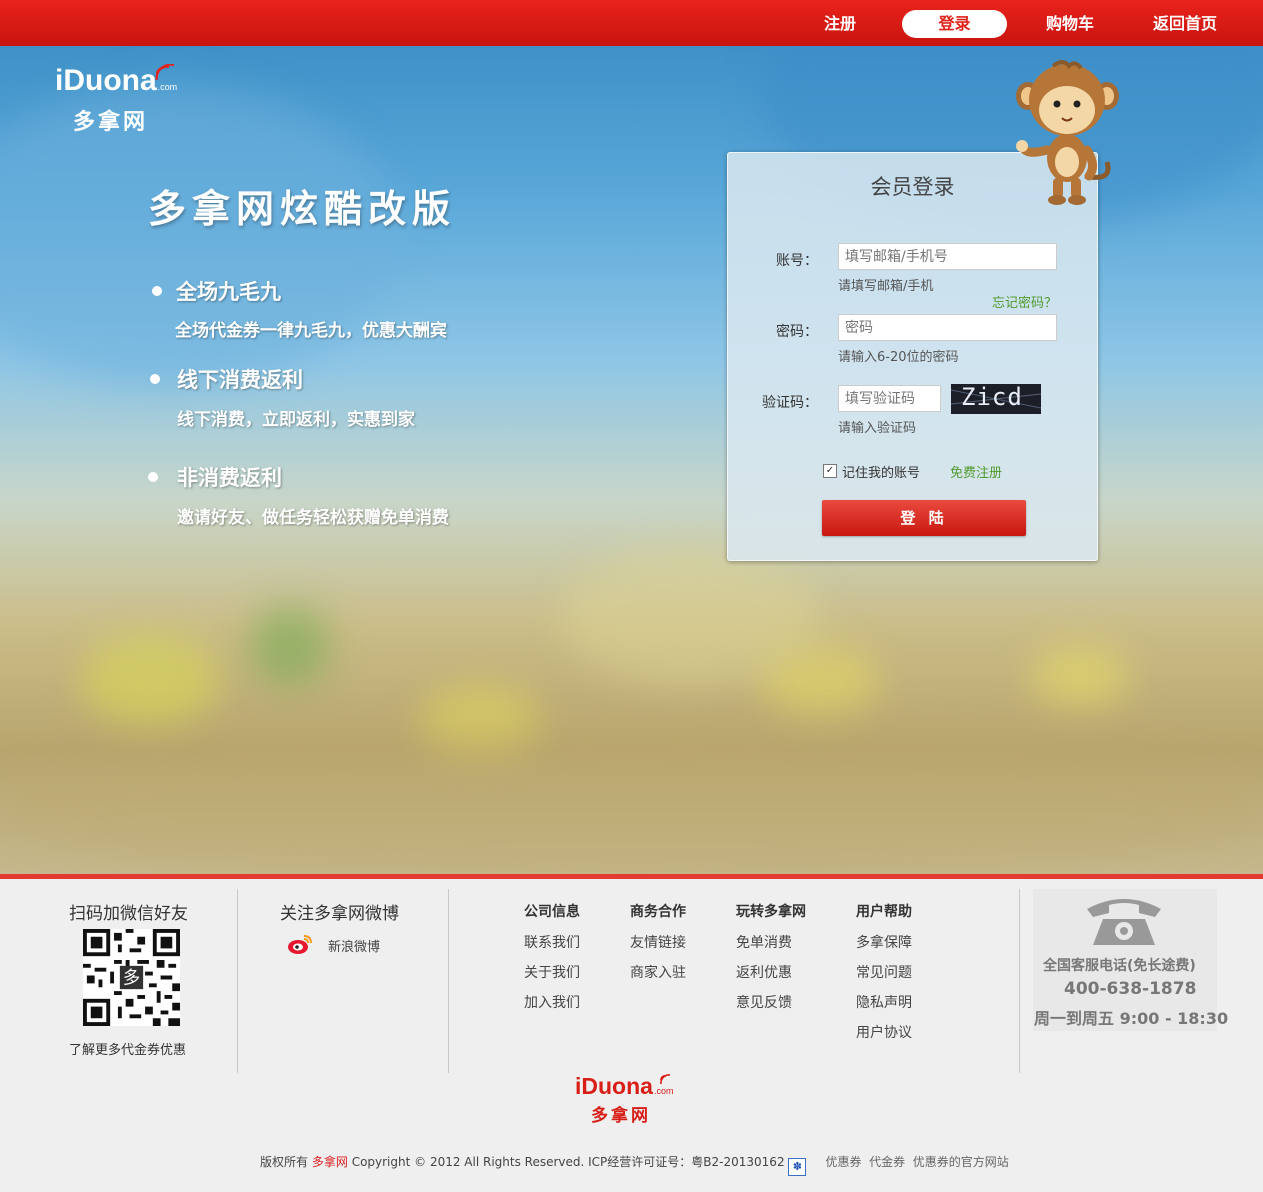  I want to click on feature-item: 全场九毛九 全场代金券一律九毛九，优惠大酬宾, so click(332, 311).